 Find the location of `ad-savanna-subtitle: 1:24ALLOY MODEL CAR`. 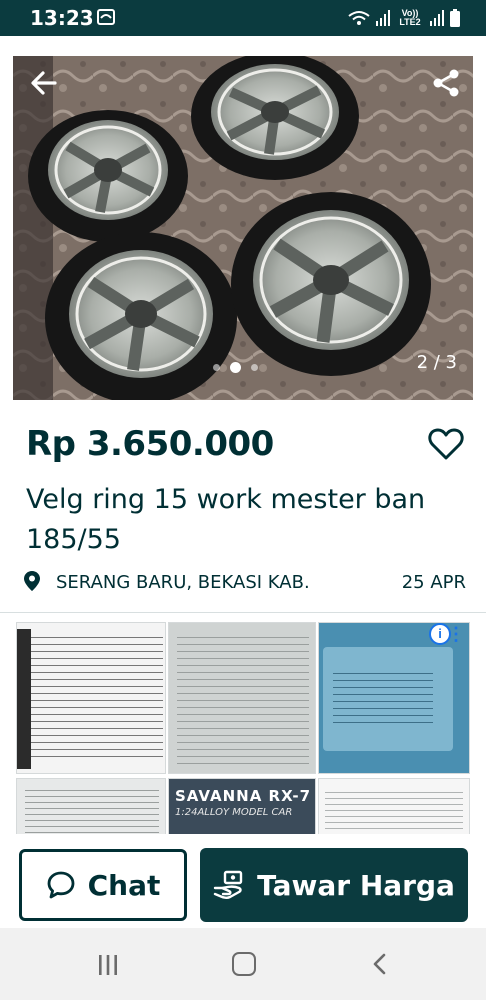

ad-savanna-subtitle: 1:24ALLOY MODEL CAR is located at coordinates (234, 812).